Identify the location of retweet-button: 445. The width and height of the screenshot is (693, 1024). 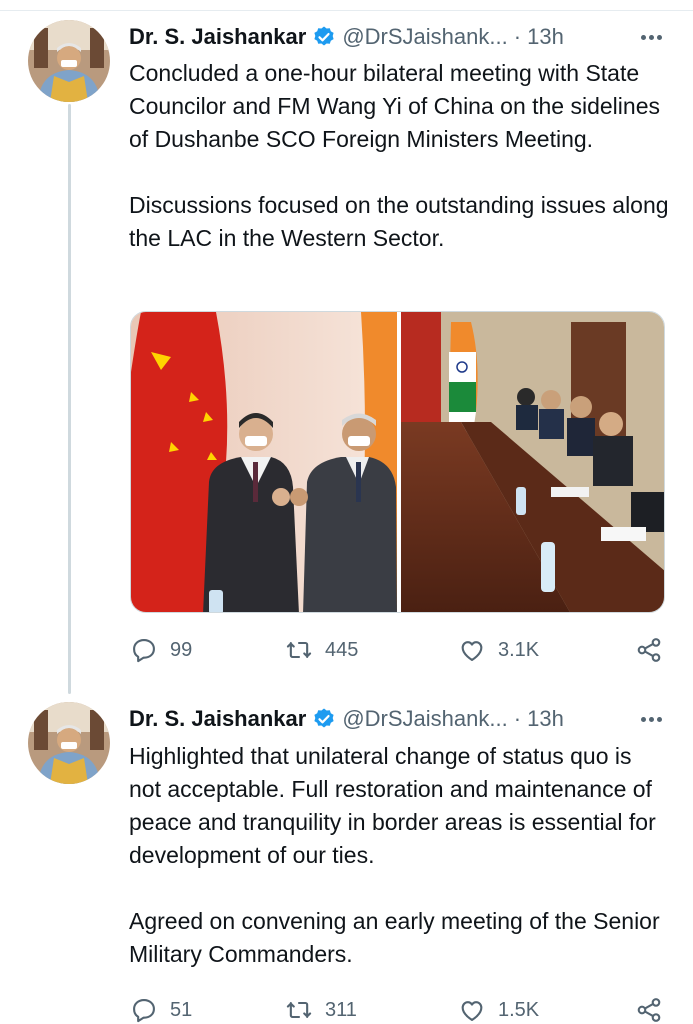
(321, 650).